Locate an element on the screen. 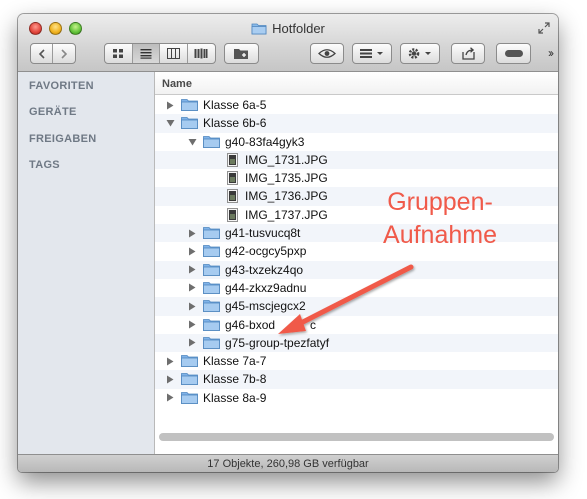 The image size is (587, 499). view-mode-control is located at coordinates (160, 53).